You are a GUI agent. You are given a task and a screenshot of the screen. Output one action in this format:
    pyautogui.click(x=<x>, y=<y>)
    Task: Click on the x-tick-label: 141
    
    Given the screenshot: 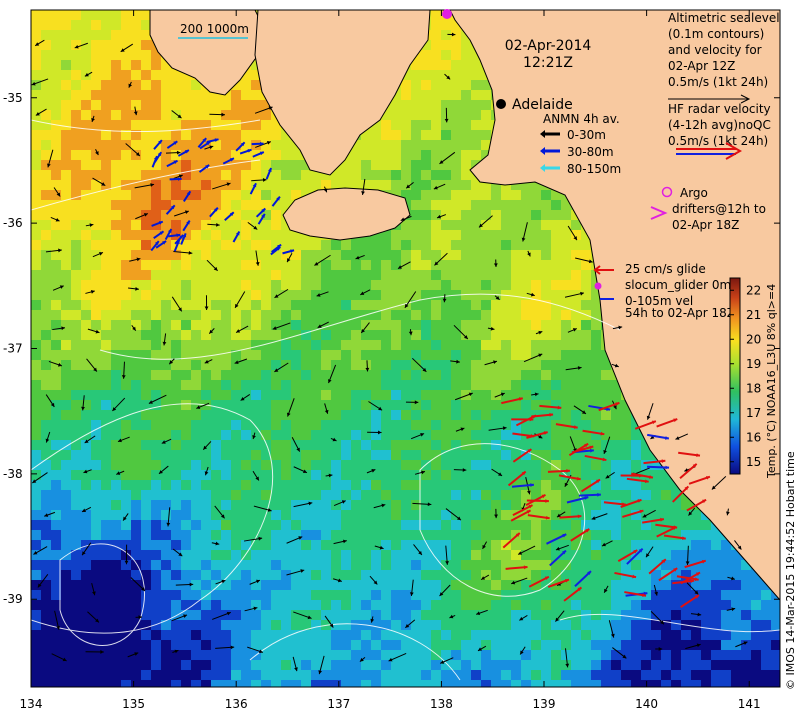 What is the action you would take?
    pyautogui.click(x=749, y=704)
    